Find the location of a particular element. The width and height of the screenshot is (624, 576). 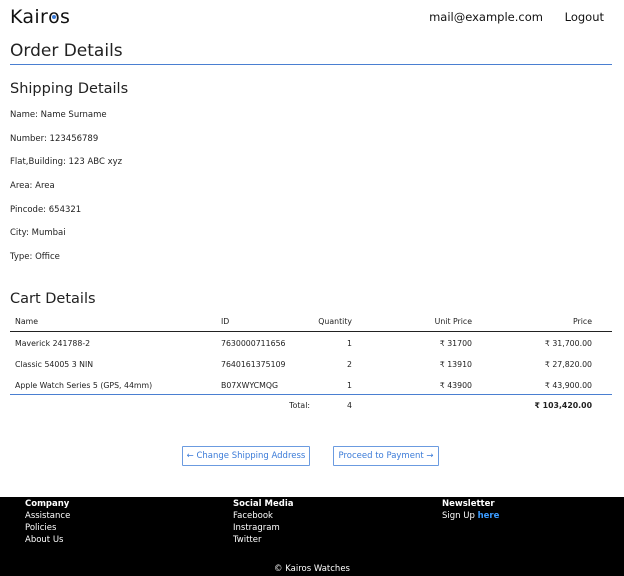

total-quantity: 4 is located at coordinates (349, 405).